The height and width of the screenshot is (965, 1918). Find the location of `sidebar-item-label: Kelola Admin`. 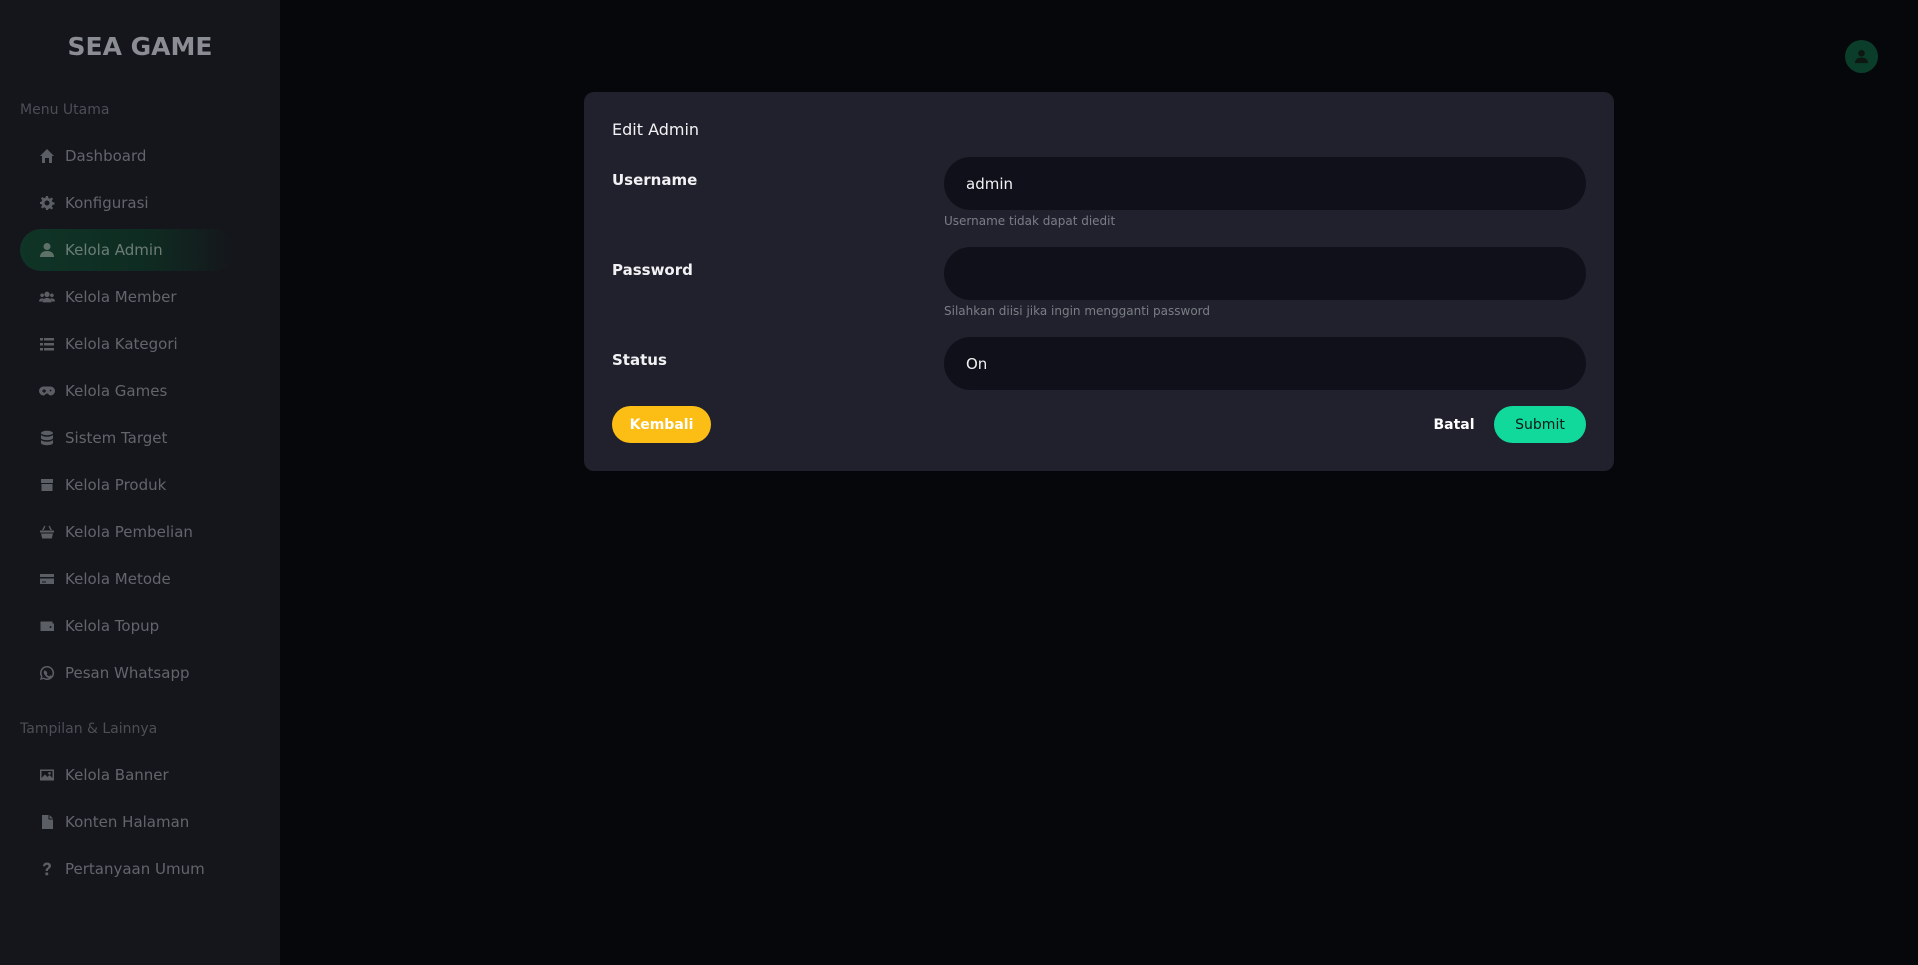

sidebar-item-label: Kelola Admin is located at coordinates (114, 250).